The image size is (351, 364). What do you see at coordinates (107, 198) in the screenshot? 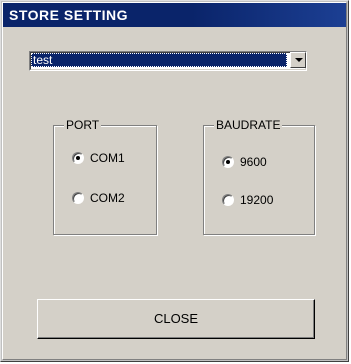
I see `radio-com2-label: COM2` at bounding box center [107, 198].